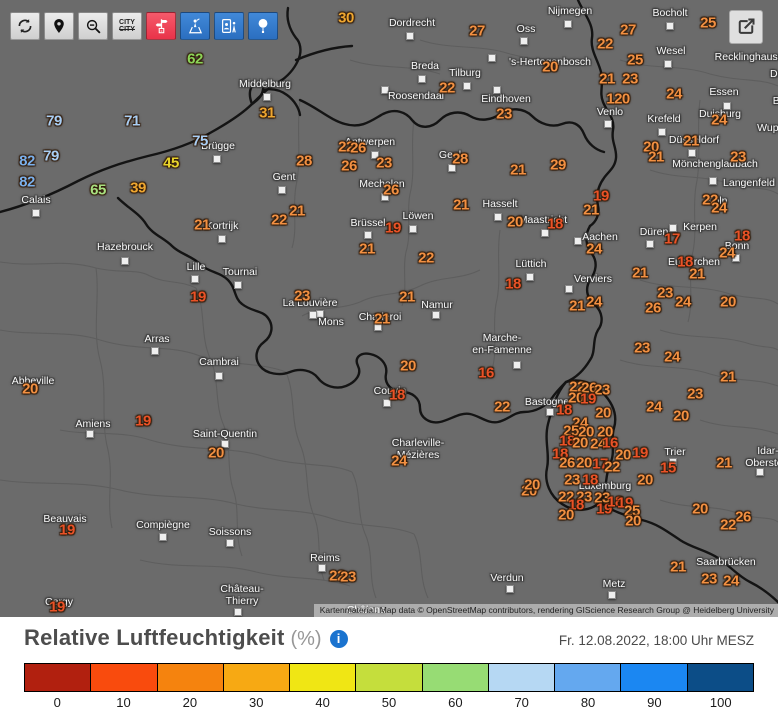 The image size is (778, 717). Describe the element at coordinates (127, 26) in the screenshot. I see `city-labels-toggle-button: CITY CITY` at that location.